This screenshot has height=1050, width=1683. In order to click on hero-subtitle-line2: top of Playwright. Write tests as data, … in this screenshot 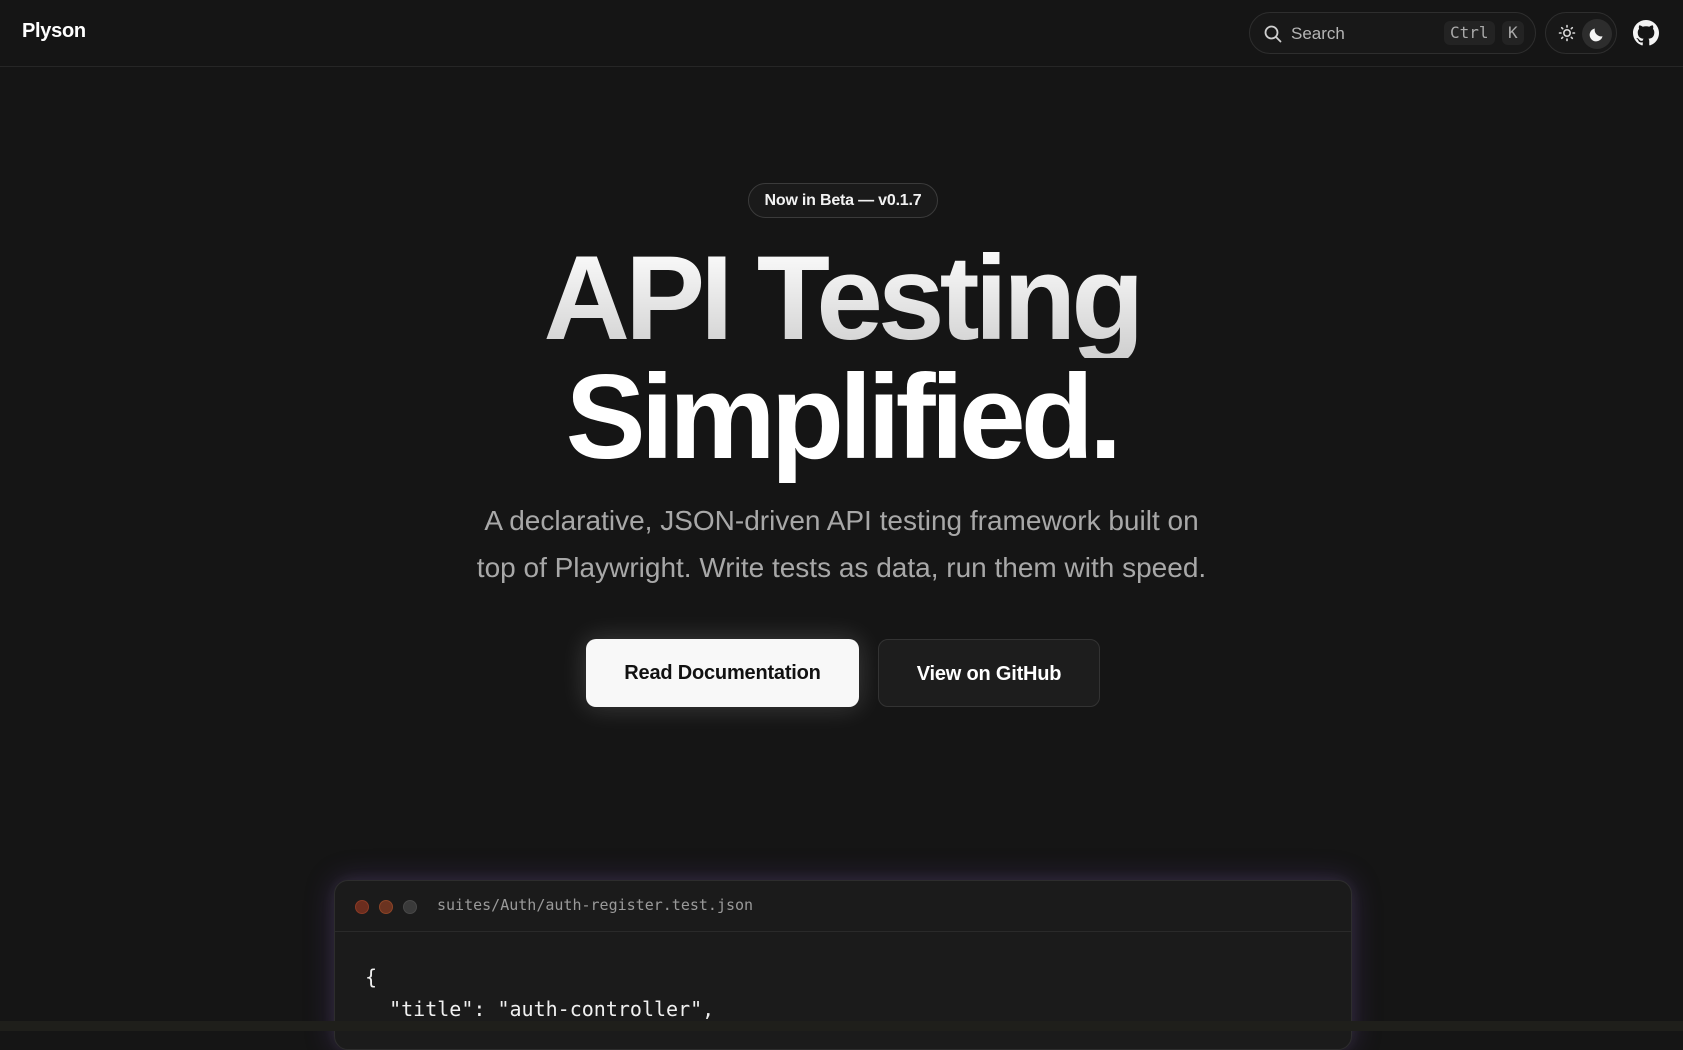, I will do `click(841, 567)`.